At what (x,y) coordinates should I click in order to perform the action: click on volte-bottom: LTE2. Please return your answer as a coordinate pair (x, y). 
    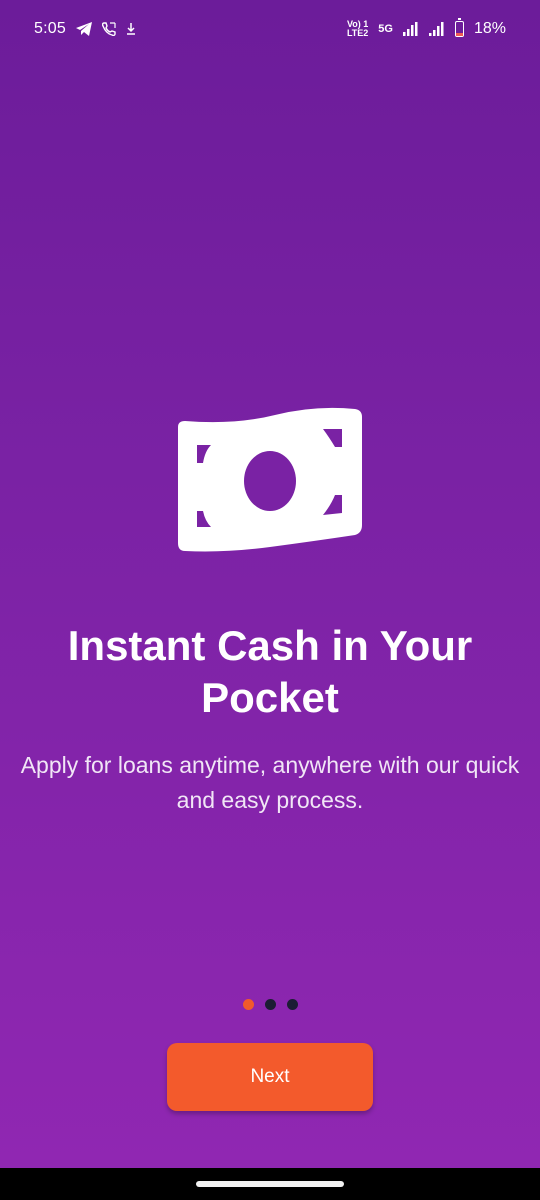
    Looking at the image, I should click on (357, 33).